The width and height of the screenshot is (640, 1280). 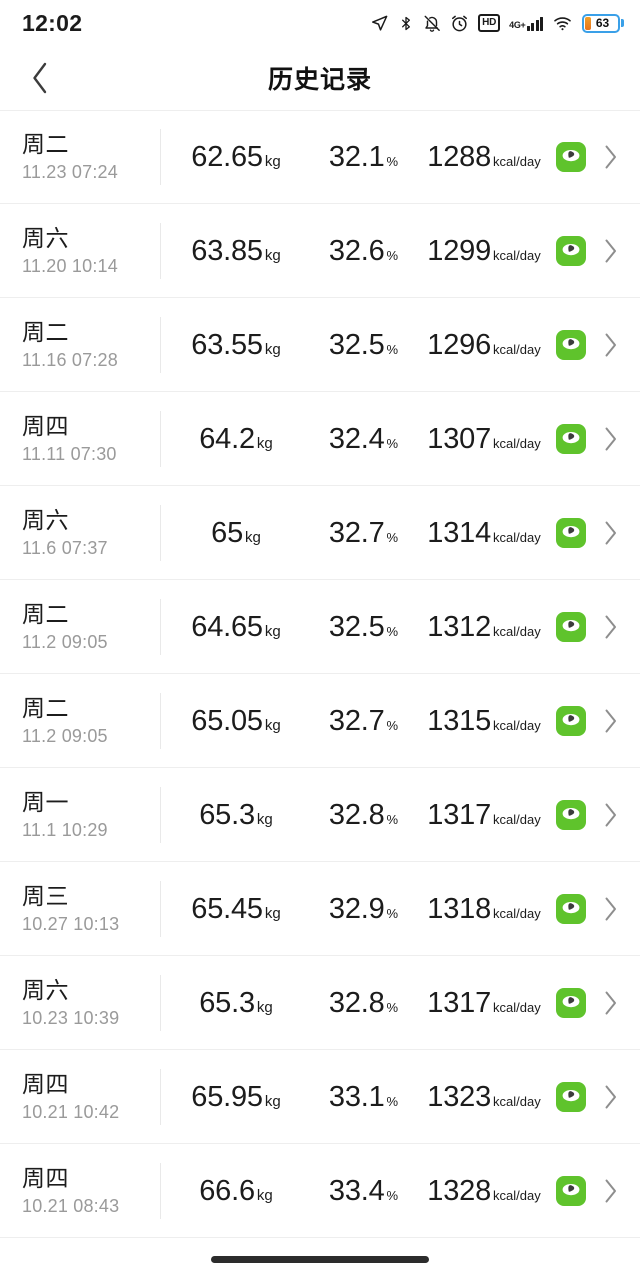 I want to click on fat-value: 32.1, so click(x=356, y=156).